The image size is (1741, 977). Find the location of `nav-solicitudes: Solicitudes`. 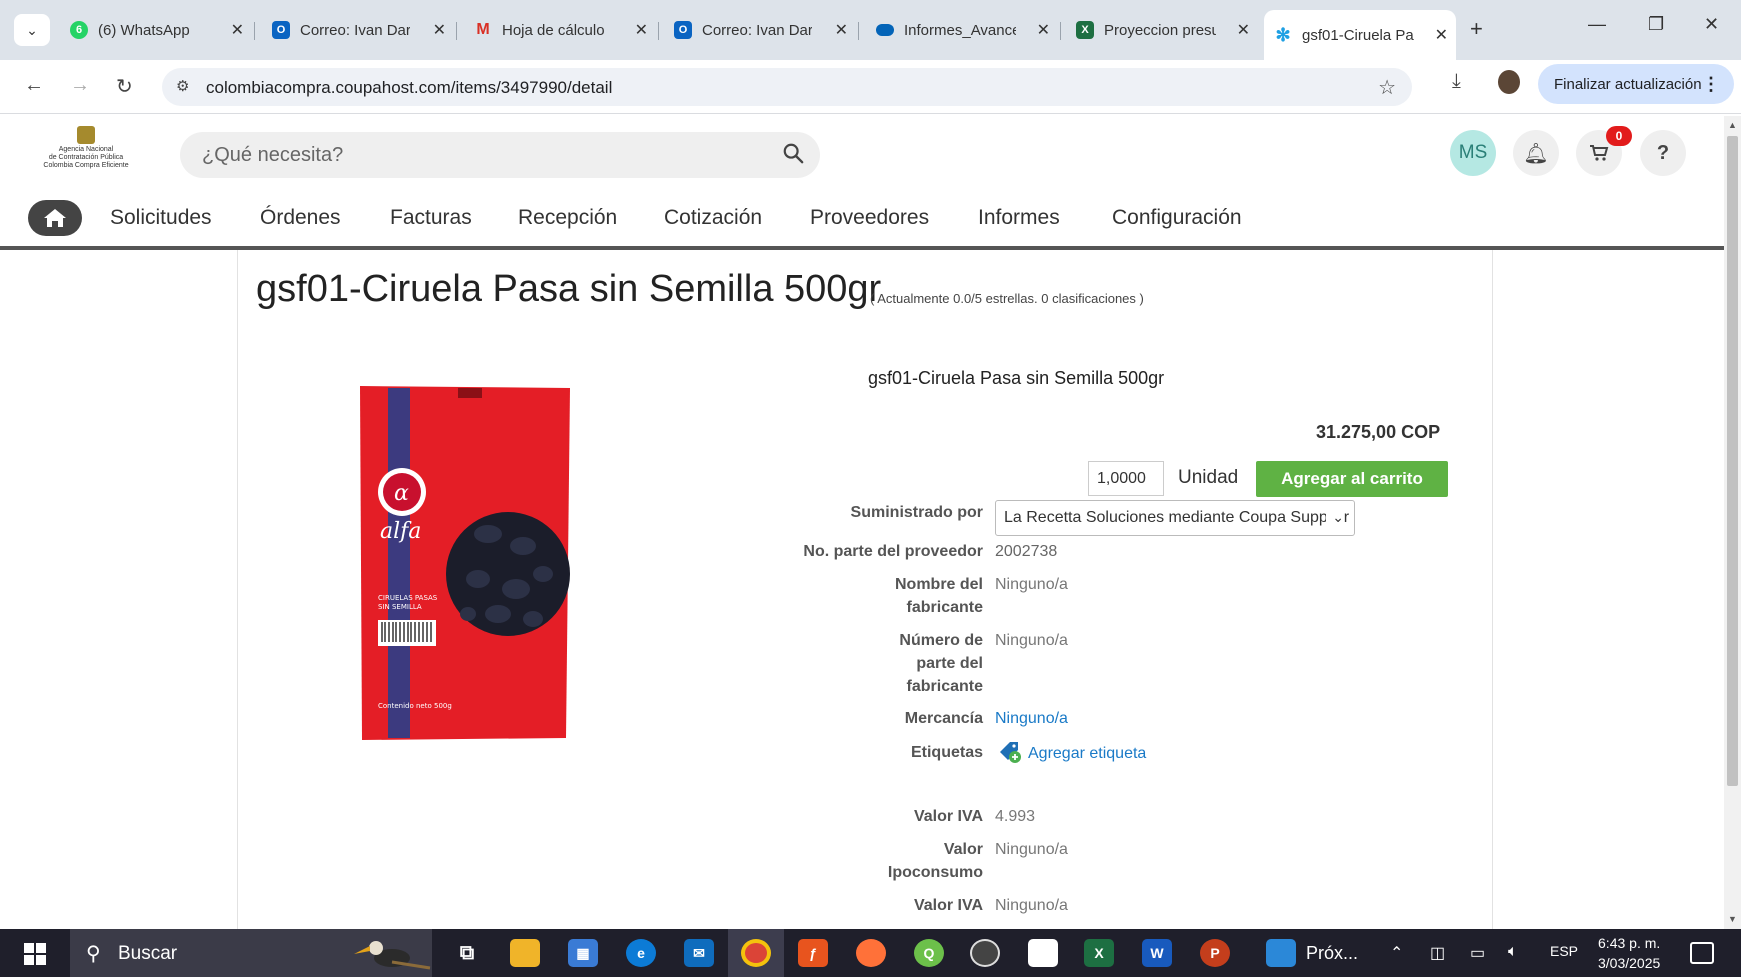

nav-solicitudes: Solicitudes is located at coordinates (161, 218).